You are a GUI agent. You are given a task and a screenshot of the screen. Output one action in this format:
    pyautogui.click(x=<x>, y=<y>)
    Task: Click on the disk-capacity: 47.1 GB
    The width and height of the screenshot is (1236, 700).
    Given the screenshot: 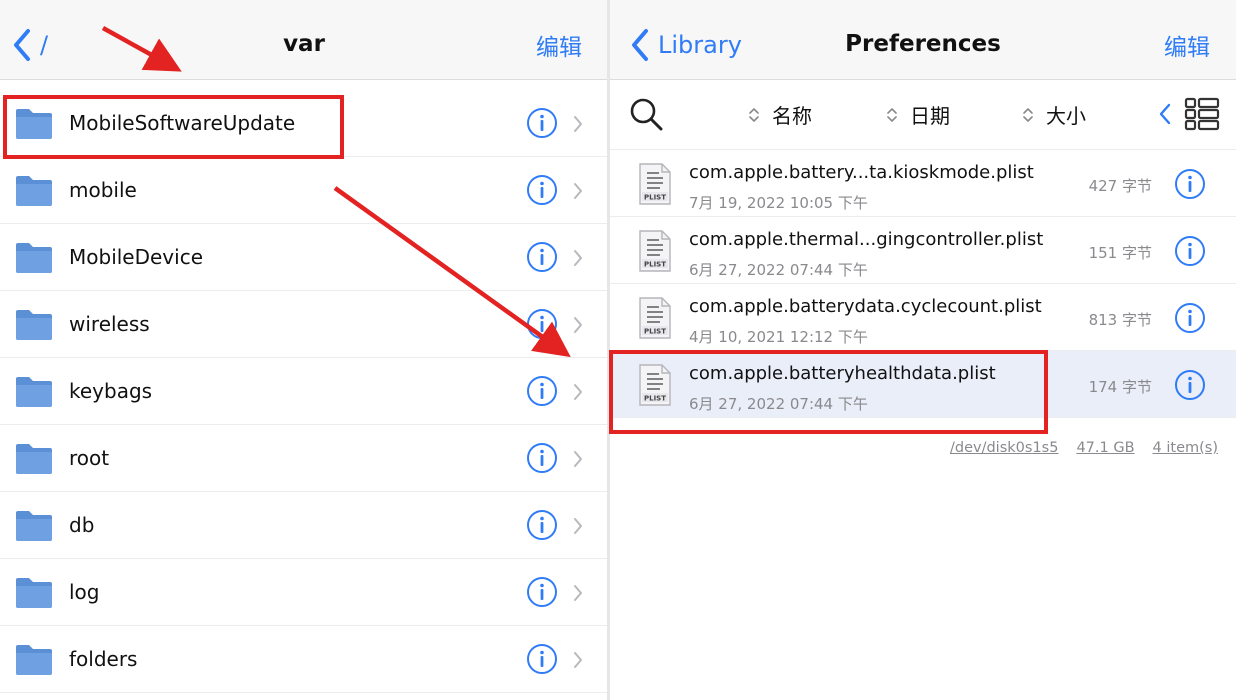 What is the action you would take?
    pyautogui.click(x=1105, y=448)
    